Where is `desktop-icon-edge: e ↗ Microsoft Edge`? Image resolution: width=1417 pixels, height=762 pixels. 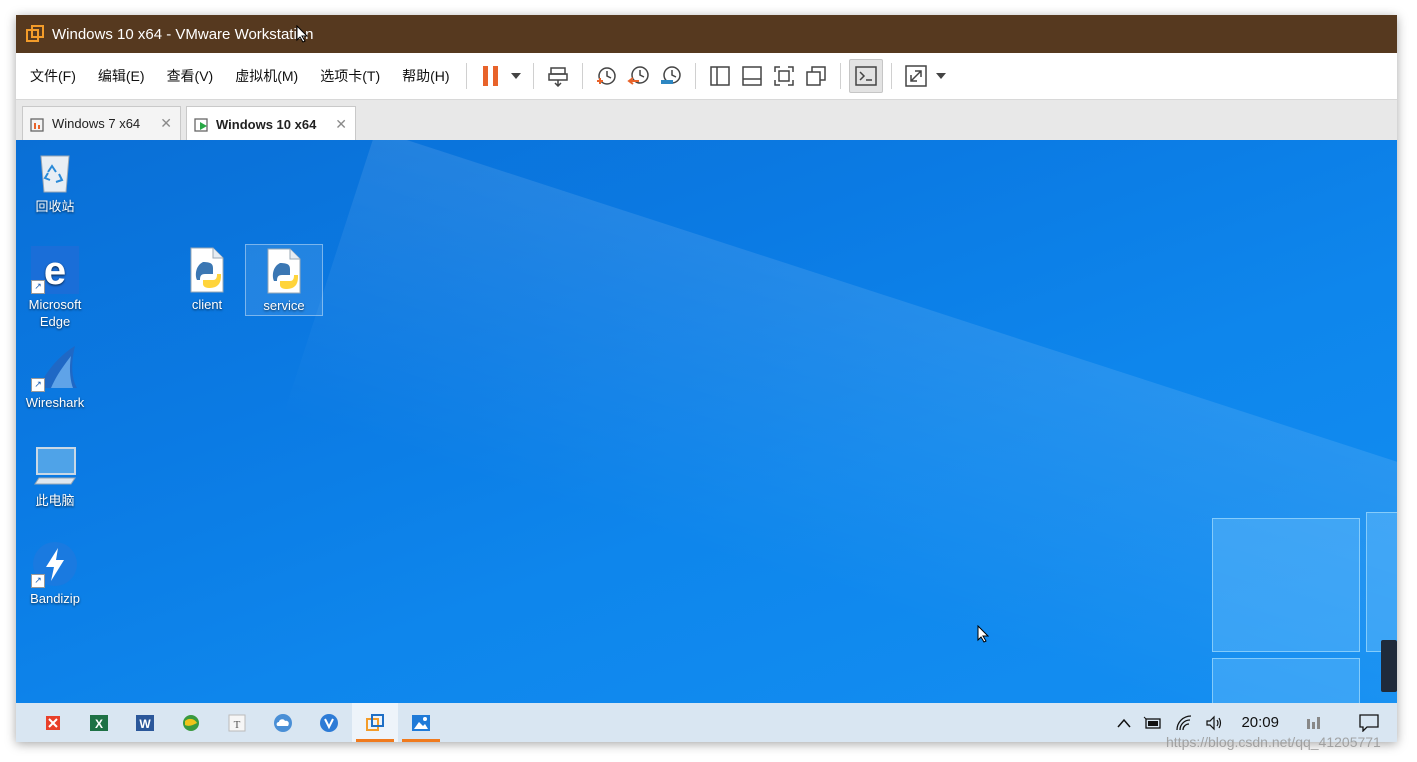 desktop-icon-edge: e ↗ Microsoft Edge is located at coordinates (55, 288).